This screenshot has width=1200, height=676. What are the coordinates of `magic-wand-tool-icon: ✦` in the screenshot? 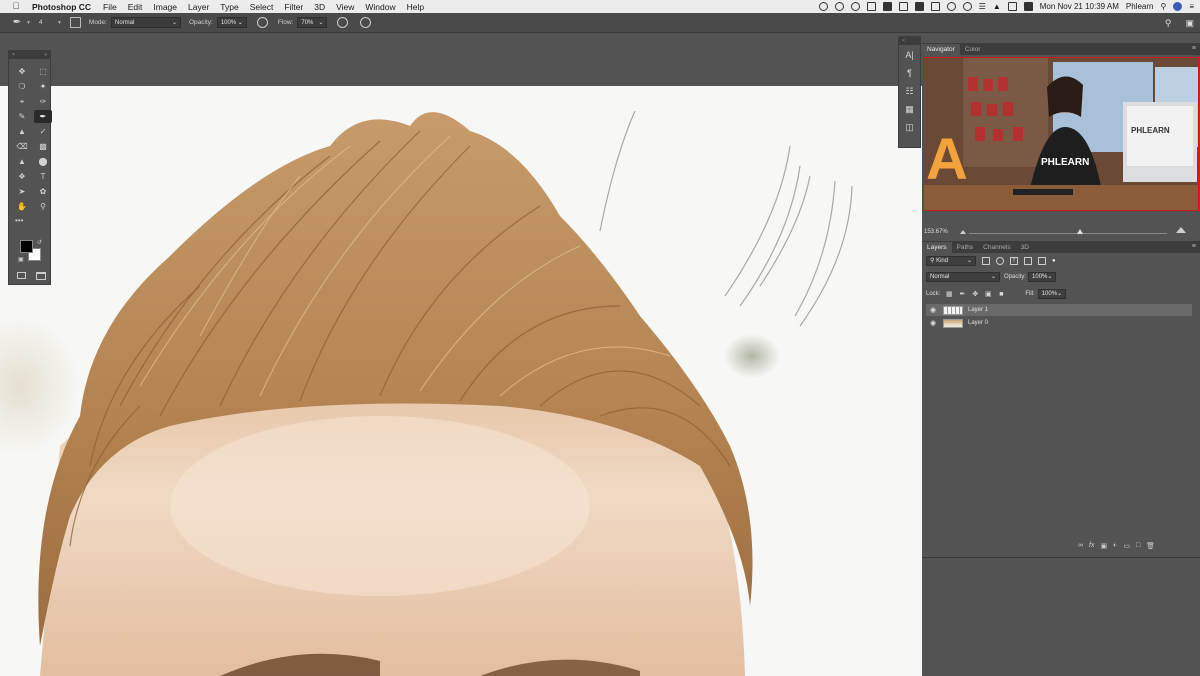 It's located at (43, 86).